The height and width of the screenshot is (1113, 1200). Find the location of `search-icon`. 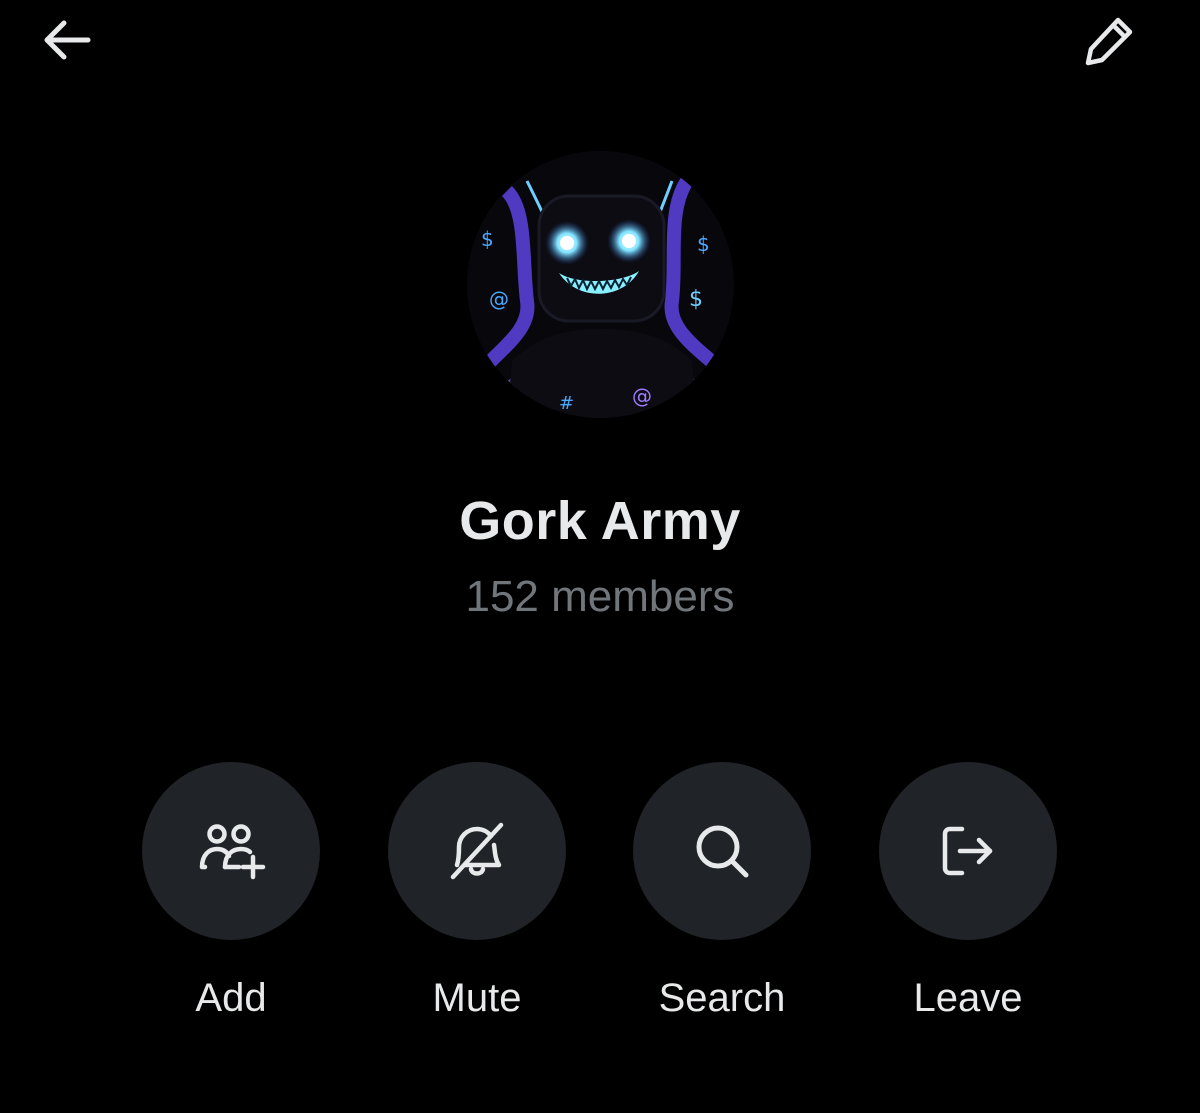

search-icon is located at coordinates (722, 851).